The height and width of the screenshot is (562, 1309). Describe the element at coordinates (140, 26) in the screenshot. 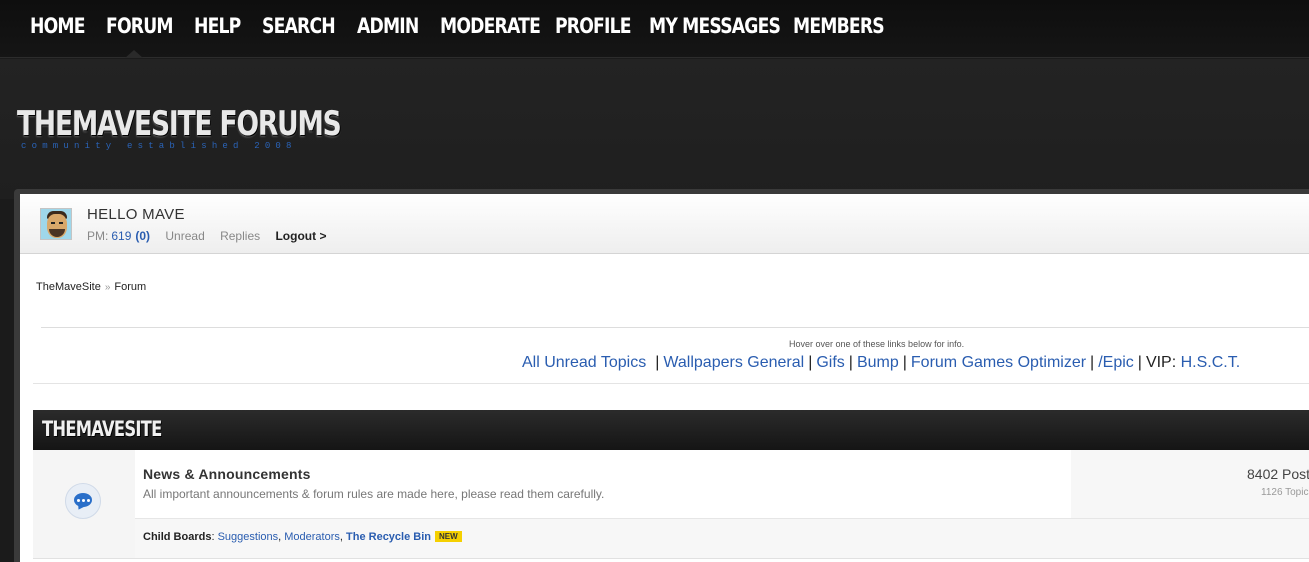

I see `nav-forum: FORUM` at that location.